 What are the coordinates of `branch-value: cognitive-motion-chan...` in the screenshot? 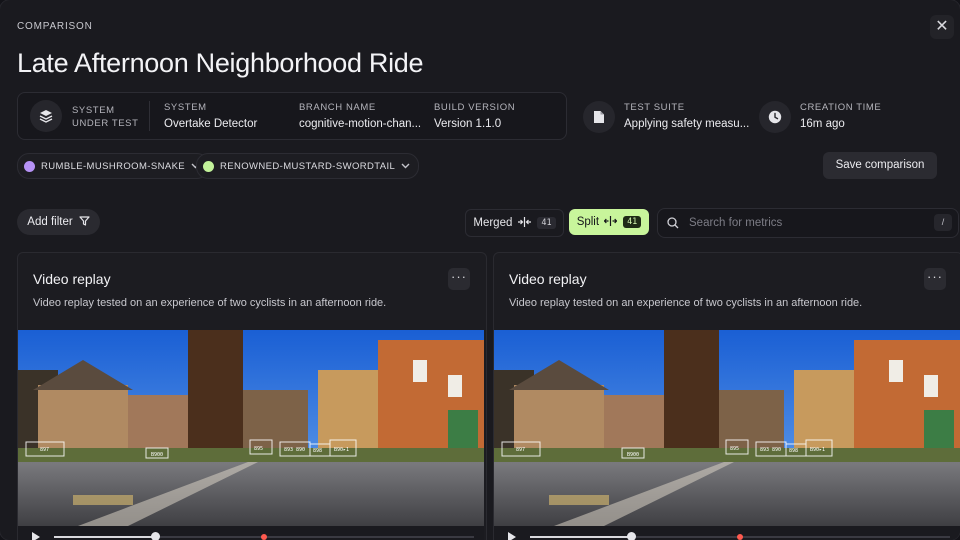 It's located at (360, 124).